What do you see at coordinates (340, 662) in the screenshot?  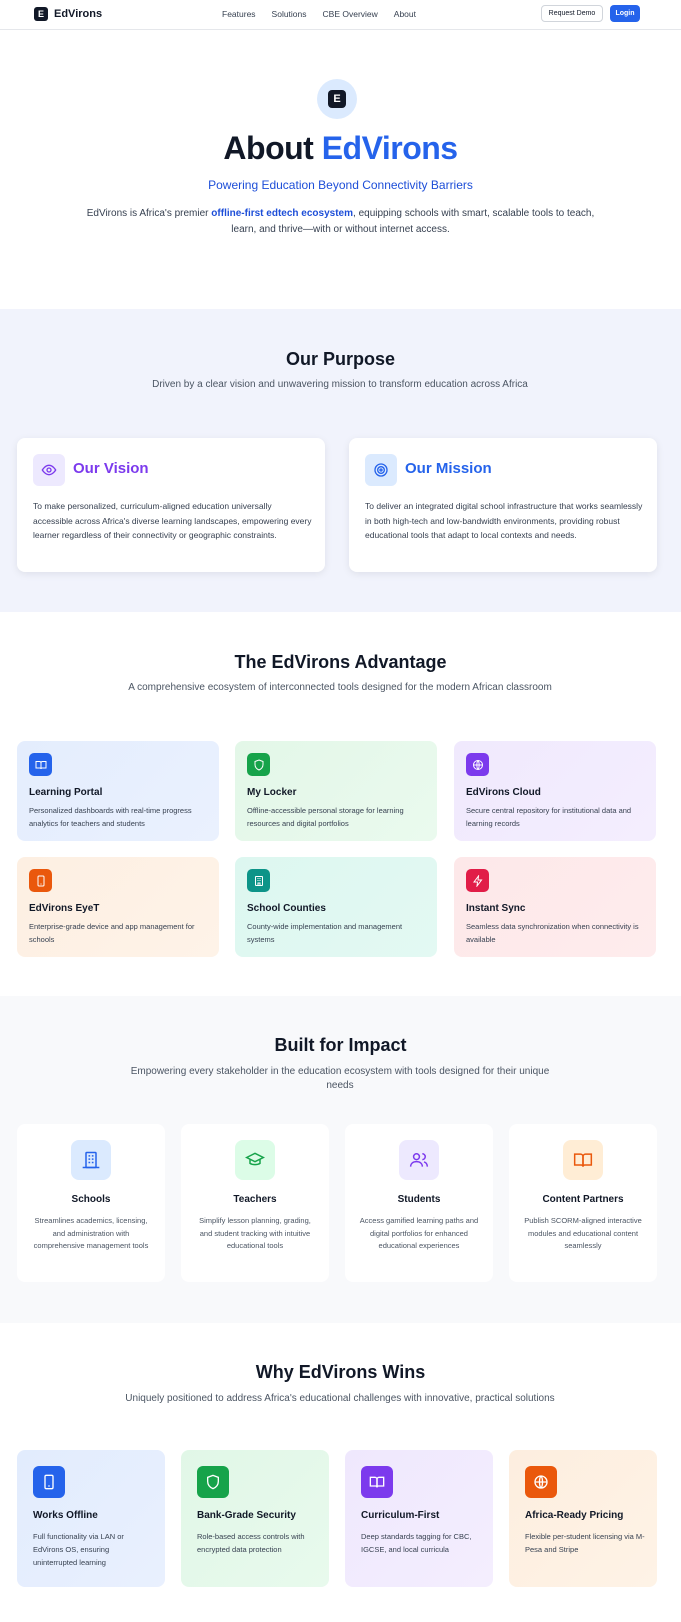 I see `advantage-title: The EdVirons Advantage` at bounding box center [340, 662].